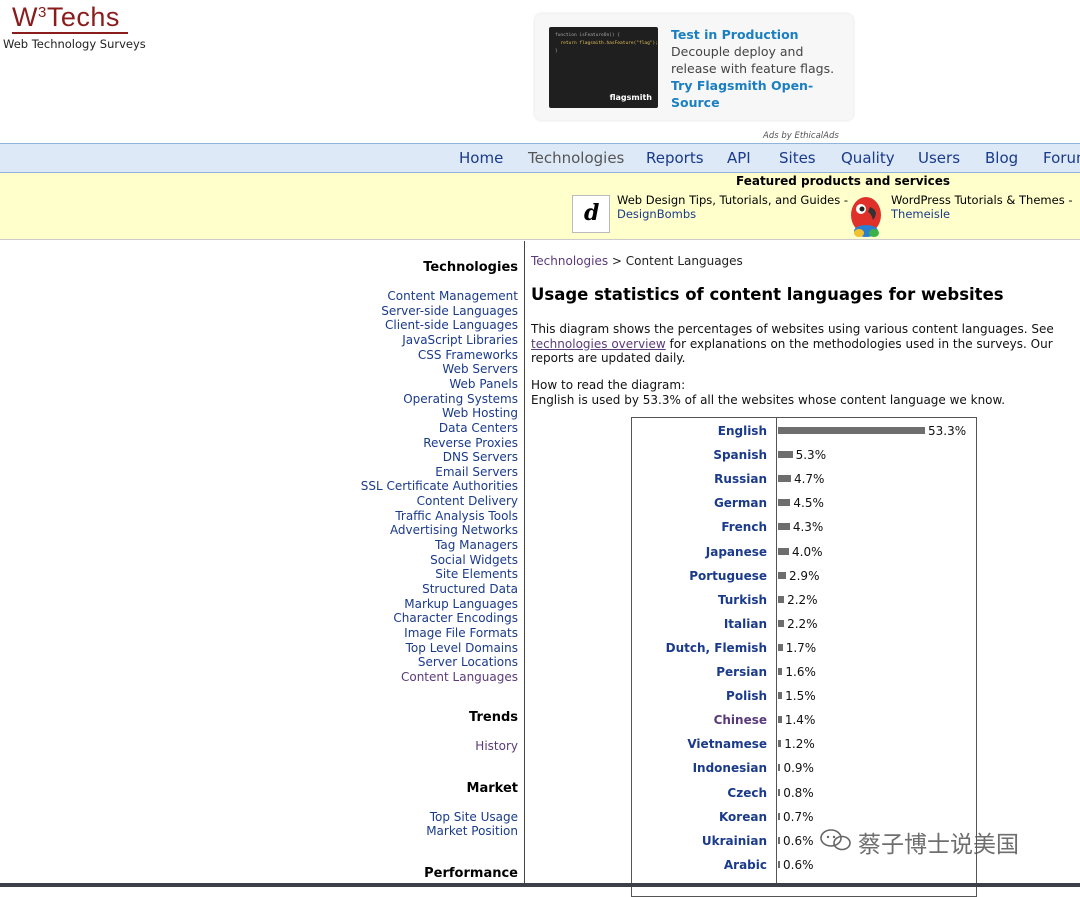 The width and height of the screenshot is (1080, 897). I want to click on sidebar-link-email-servers: Email Servers, so click(476, 472).